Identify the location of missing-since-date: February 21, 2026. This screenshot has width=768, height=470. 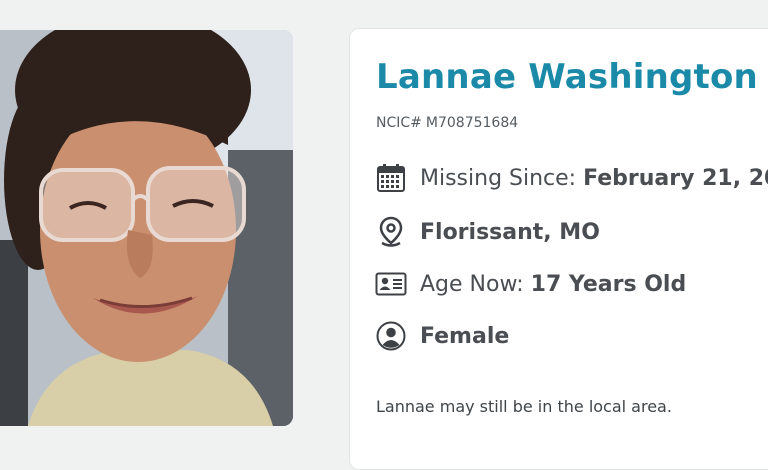
(675, 178).